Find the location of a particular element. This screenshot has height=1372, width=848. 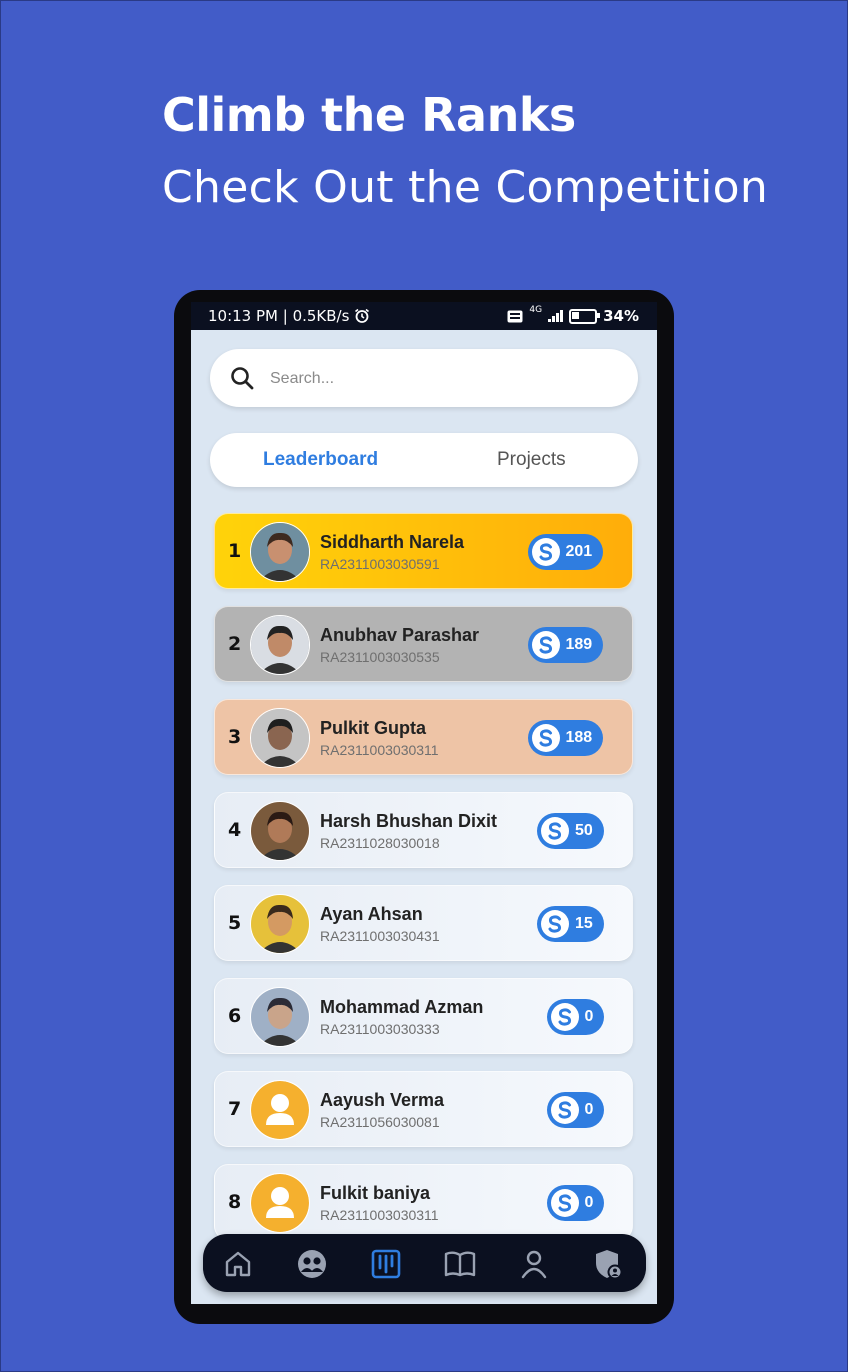

registration-number: RA2311028030018 is located at coordinates (380, 843).